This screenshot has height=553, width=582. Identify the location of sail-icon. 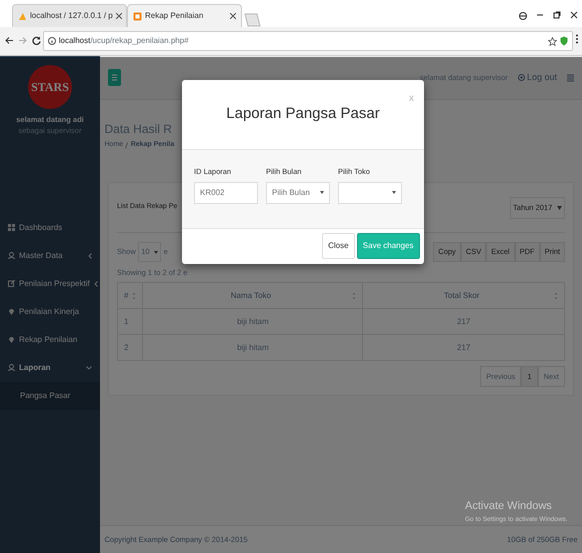
(22, 16).